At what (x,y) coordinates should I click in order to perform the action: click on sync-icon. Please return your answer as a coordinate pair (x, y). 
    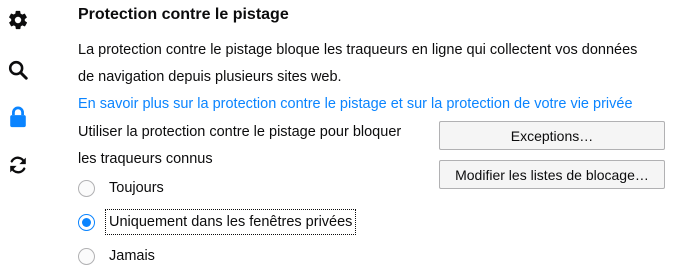
    Looking at the image, I should click on (18, 165).